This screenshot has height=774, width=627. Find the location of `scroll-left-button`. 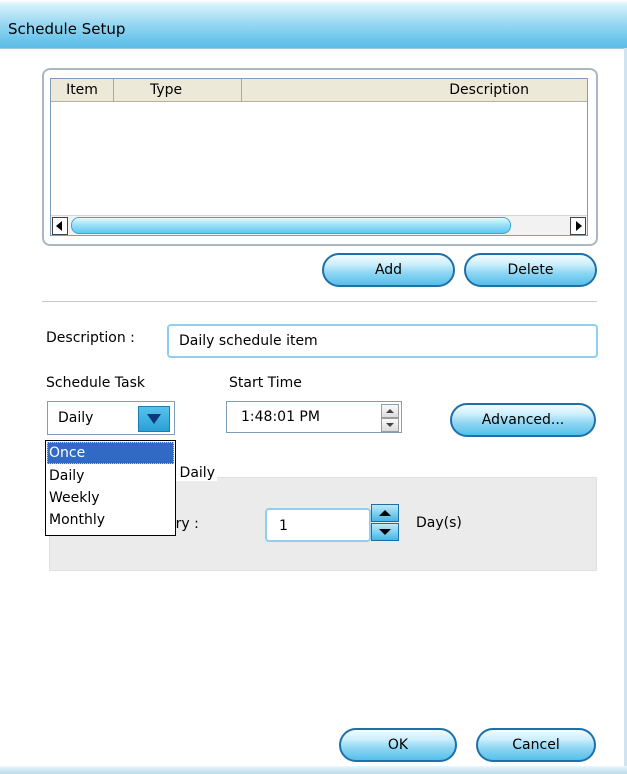

scroll-left-button is located at coordinates (60, 226).